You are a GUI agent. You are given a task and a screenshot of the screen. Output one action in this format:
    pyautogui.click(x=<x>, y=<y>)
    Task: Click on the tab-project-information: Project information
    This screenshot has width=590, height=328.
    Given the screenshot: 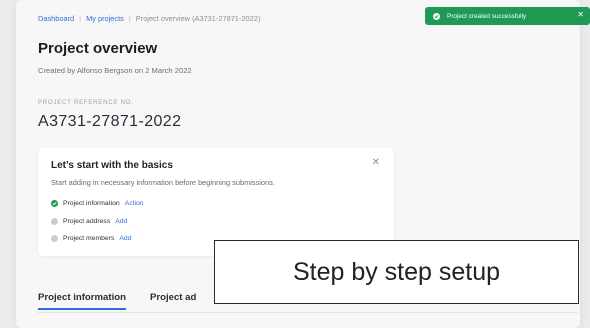 What is the action you would take?
    pyautogui.click(x=82, y=301)
    